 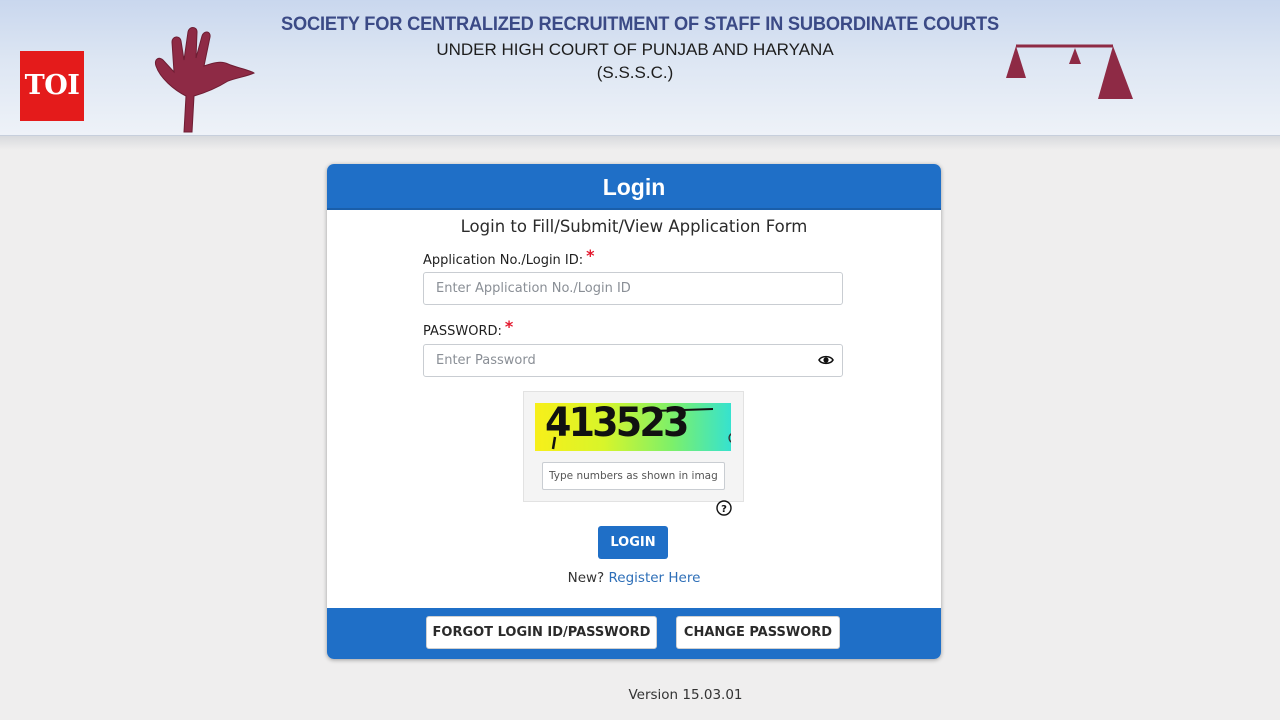 I want to click on login-button: LOGIN, so click(x=633, y=542).